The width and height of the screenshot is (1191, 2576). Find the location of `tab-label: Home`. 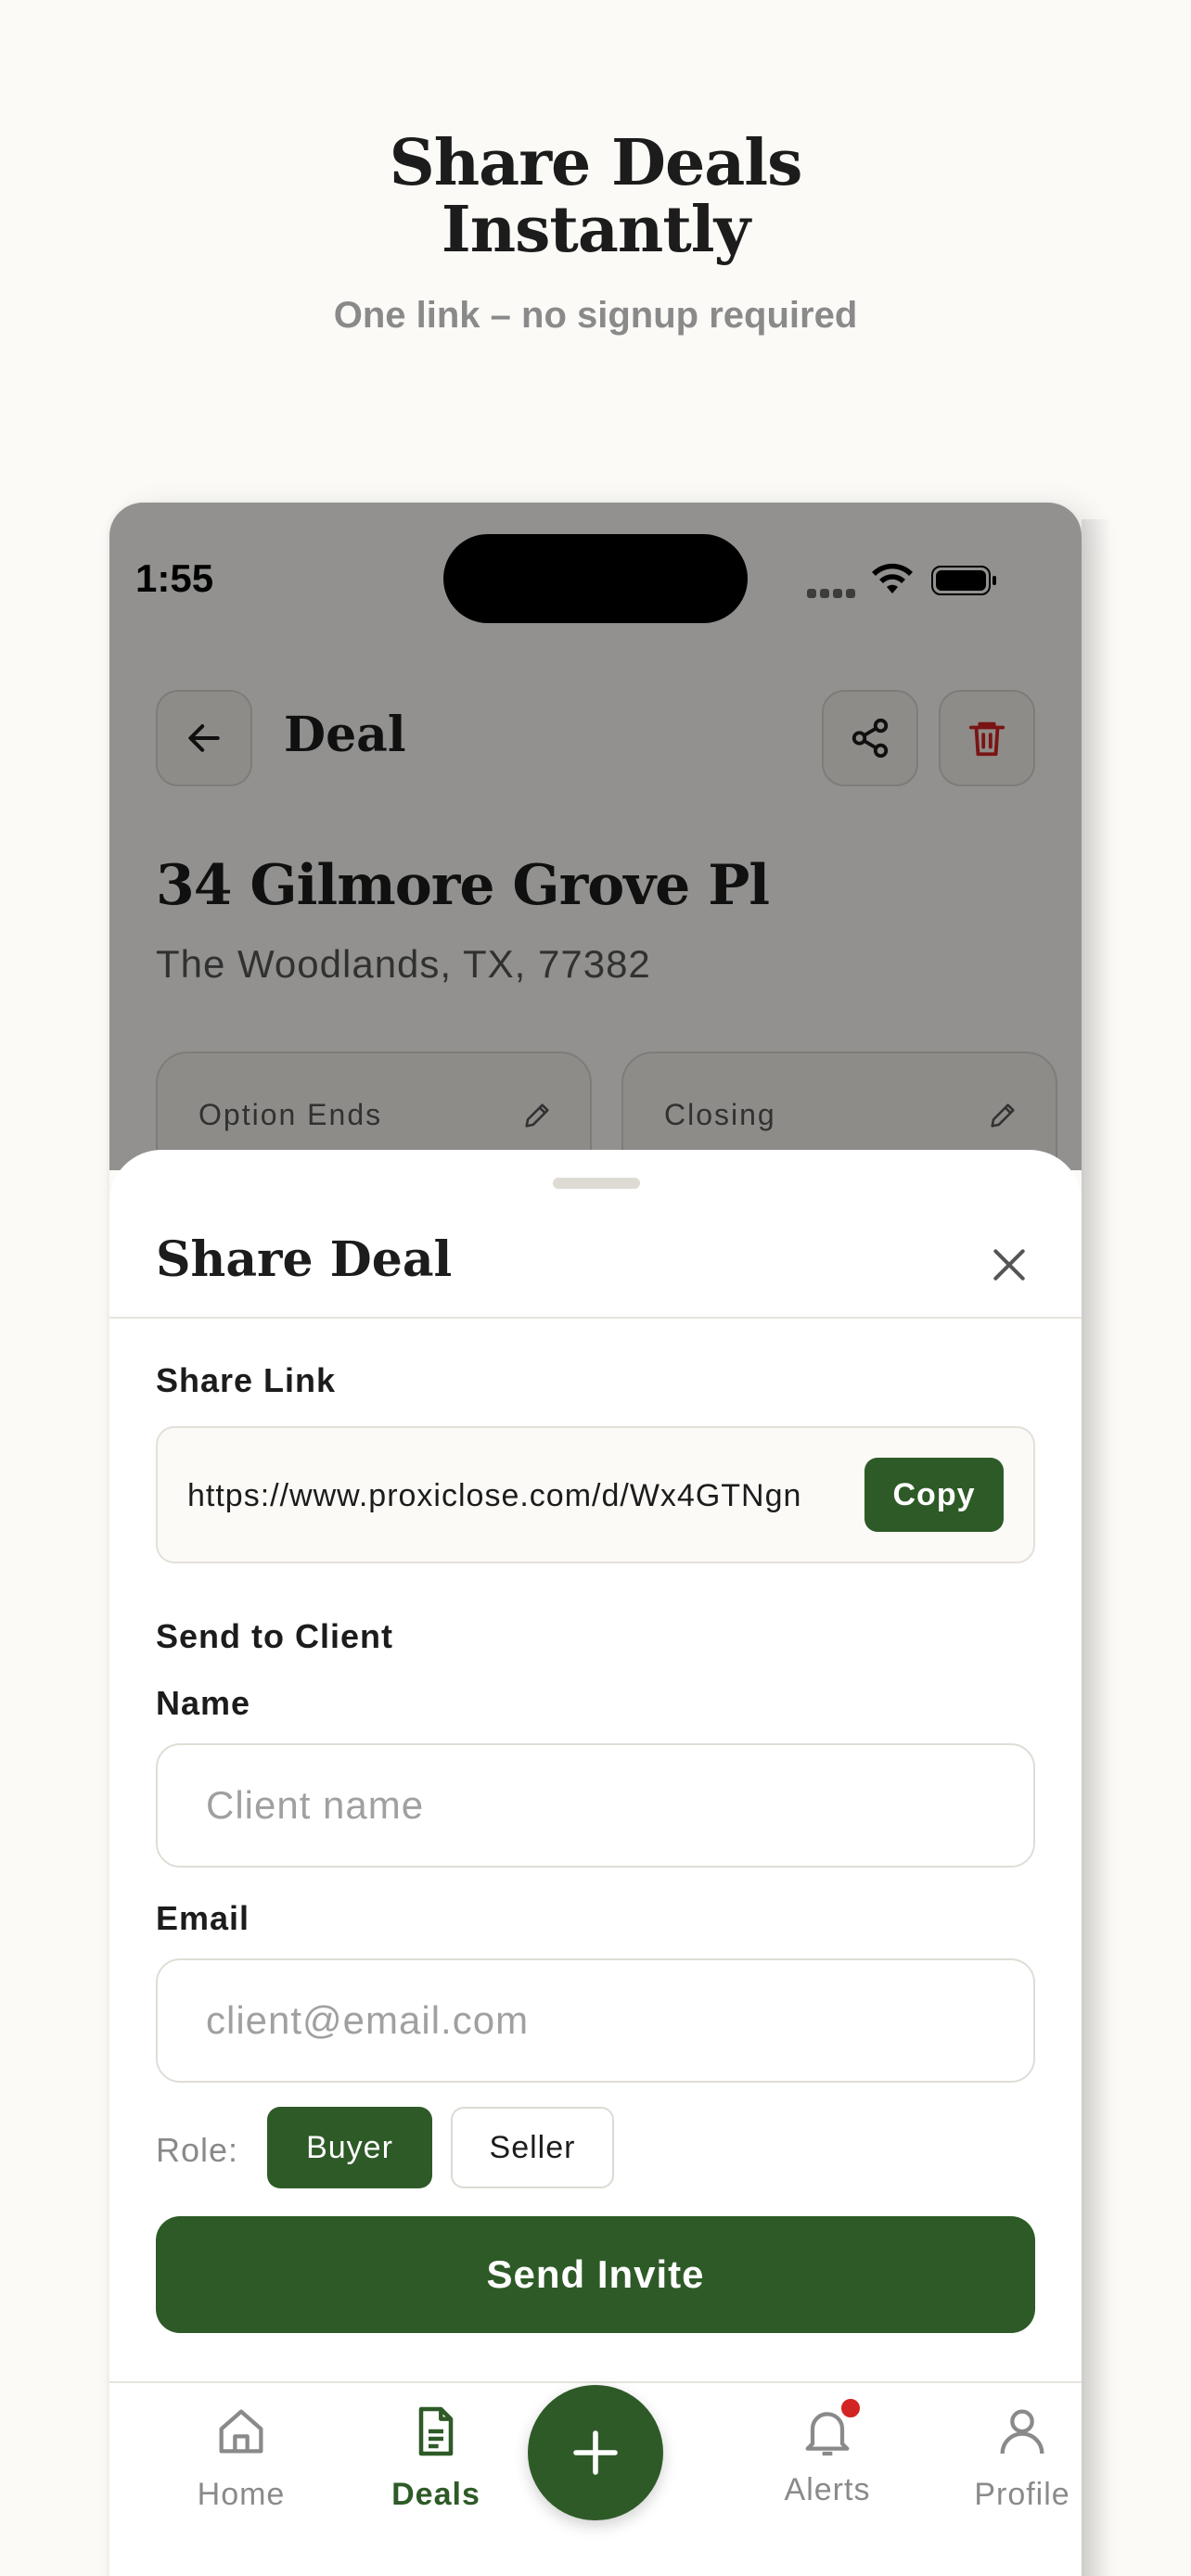

tab-label: Home is located at coordinates (241, 2494).